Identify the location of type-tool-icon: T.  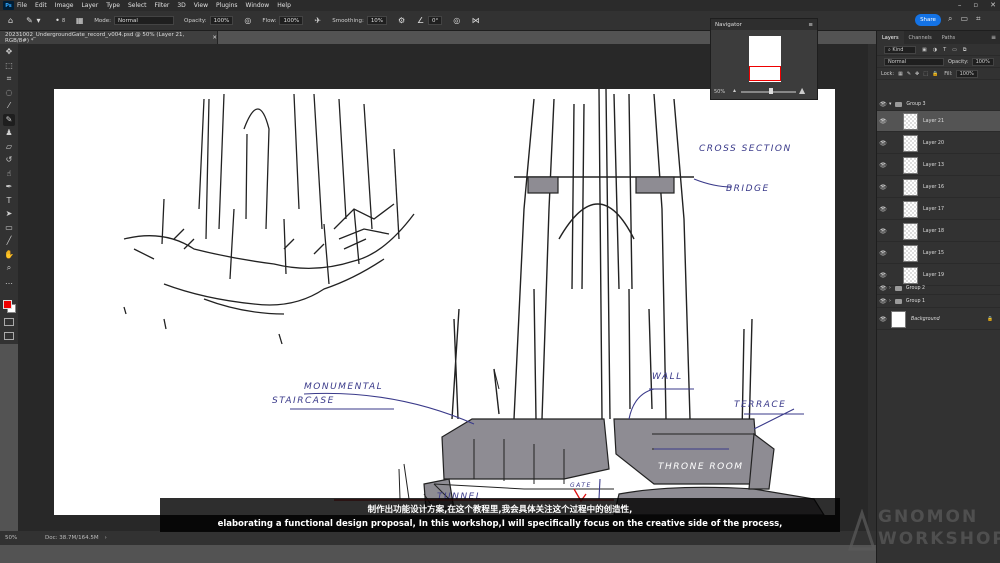
(9, 201).